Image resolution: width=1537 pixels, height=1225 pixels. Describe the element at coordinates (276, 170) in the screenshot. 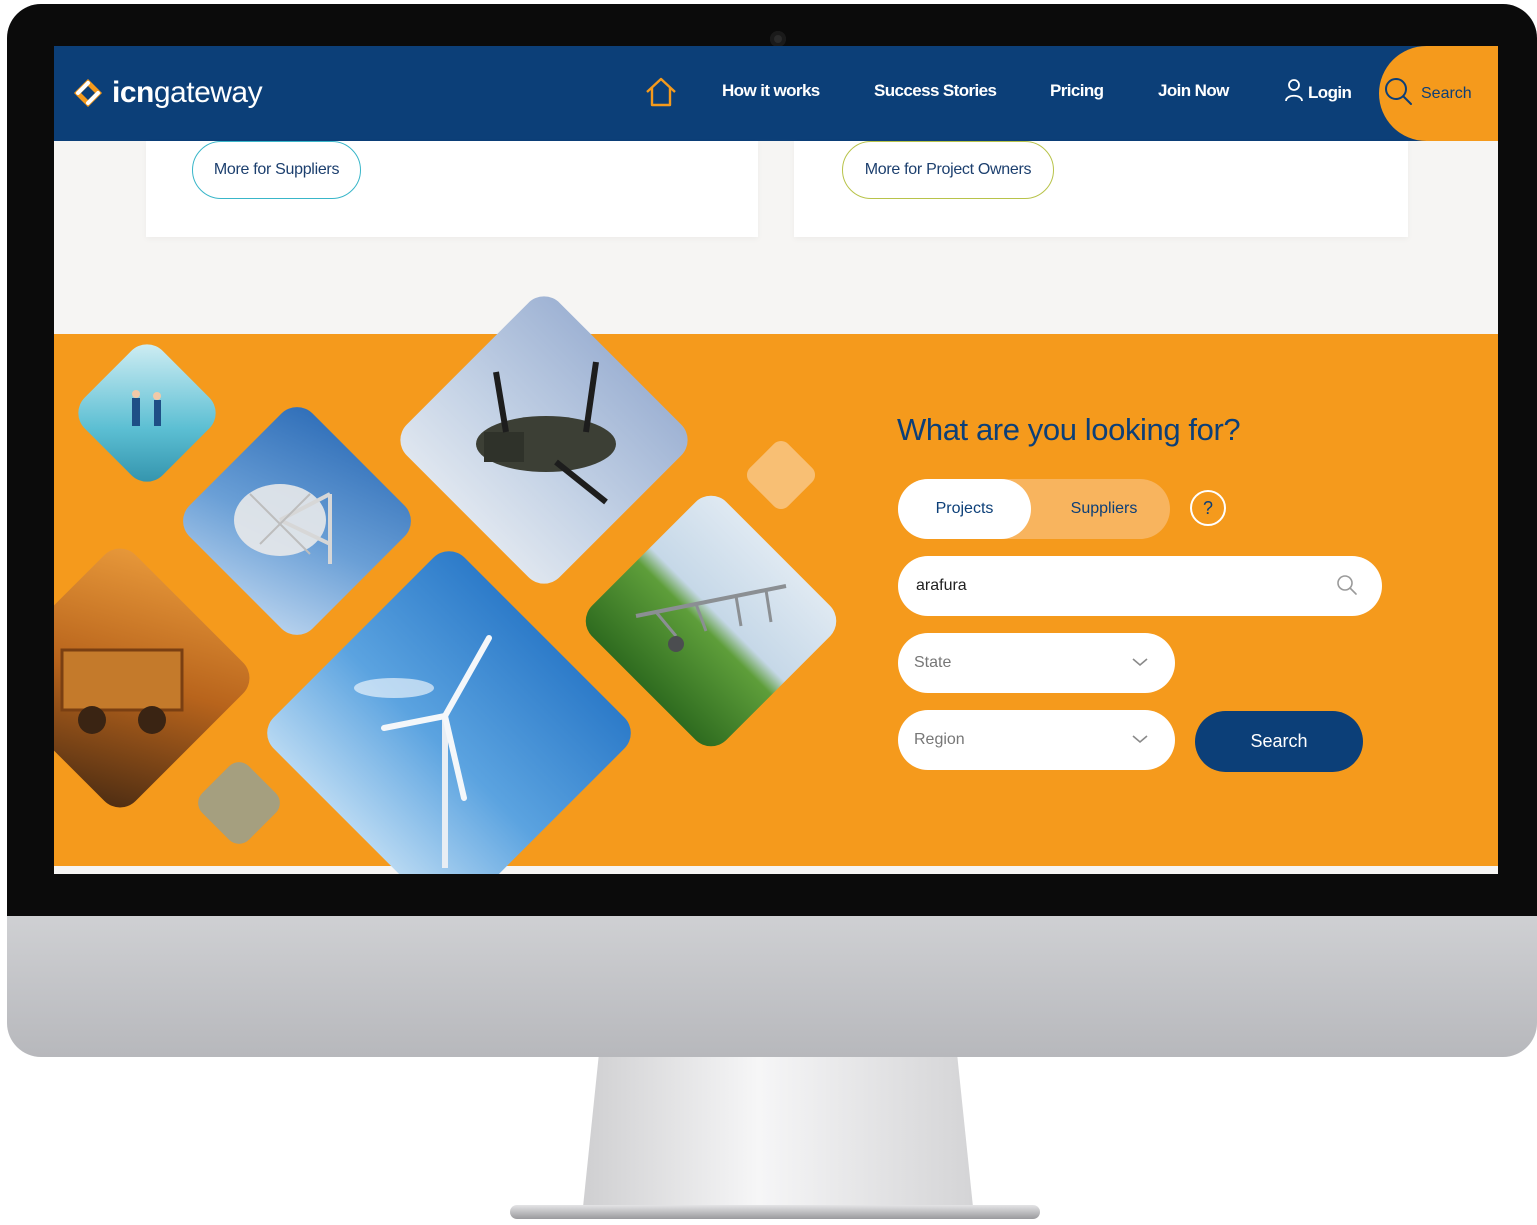

I see `more-for-suppliers-button: More for Suppliers` at that location.